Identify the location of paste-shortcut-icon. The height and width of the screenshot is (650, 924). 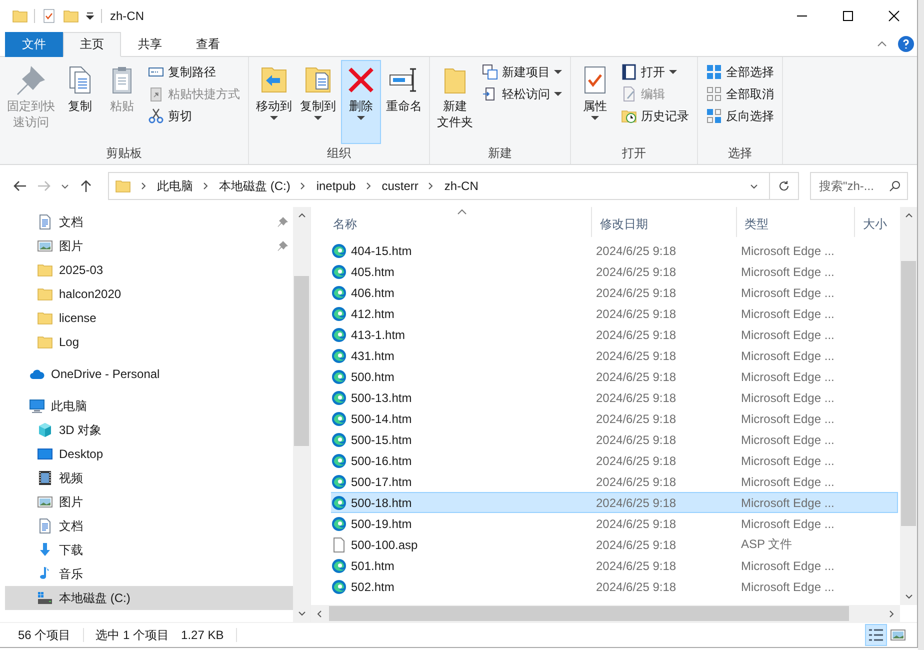
(156, 94).